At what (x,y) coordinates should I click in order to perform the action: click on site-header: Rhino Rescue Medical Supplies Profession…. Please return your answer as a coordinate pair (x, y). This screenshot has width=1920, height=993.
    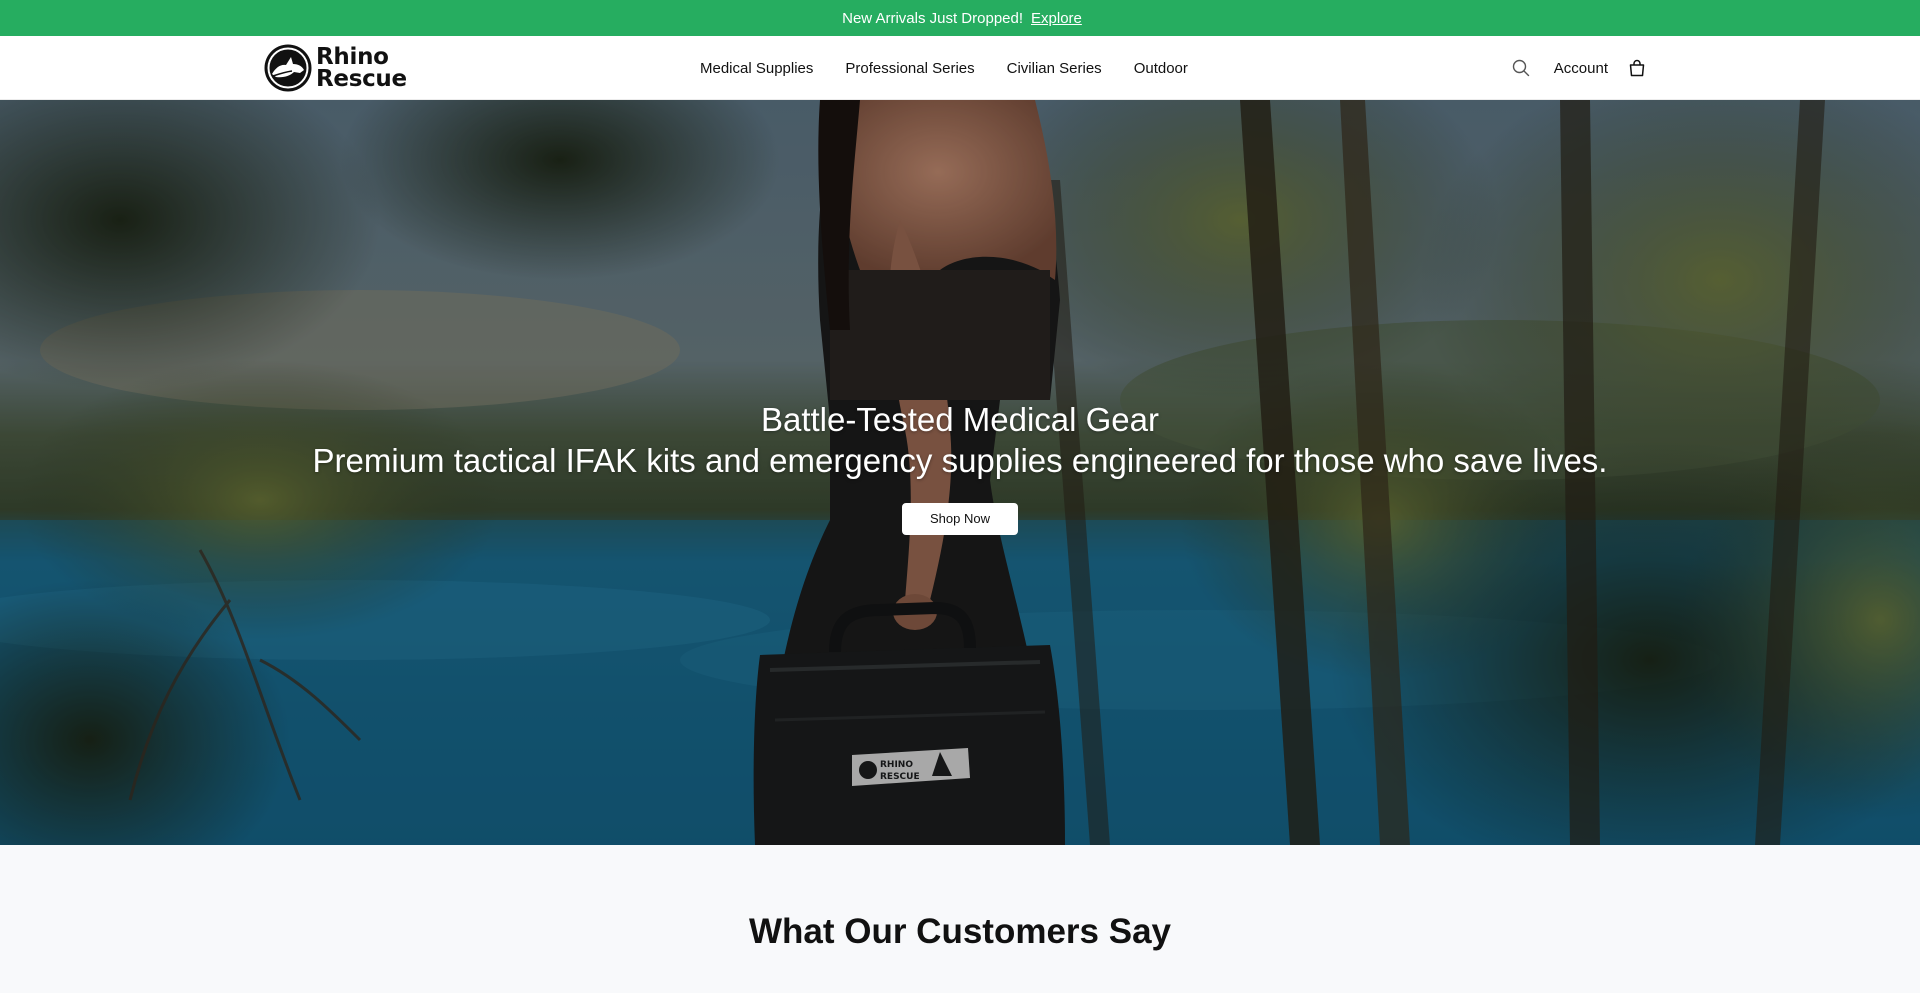
    Looking at the image, I should click on (960, 68).